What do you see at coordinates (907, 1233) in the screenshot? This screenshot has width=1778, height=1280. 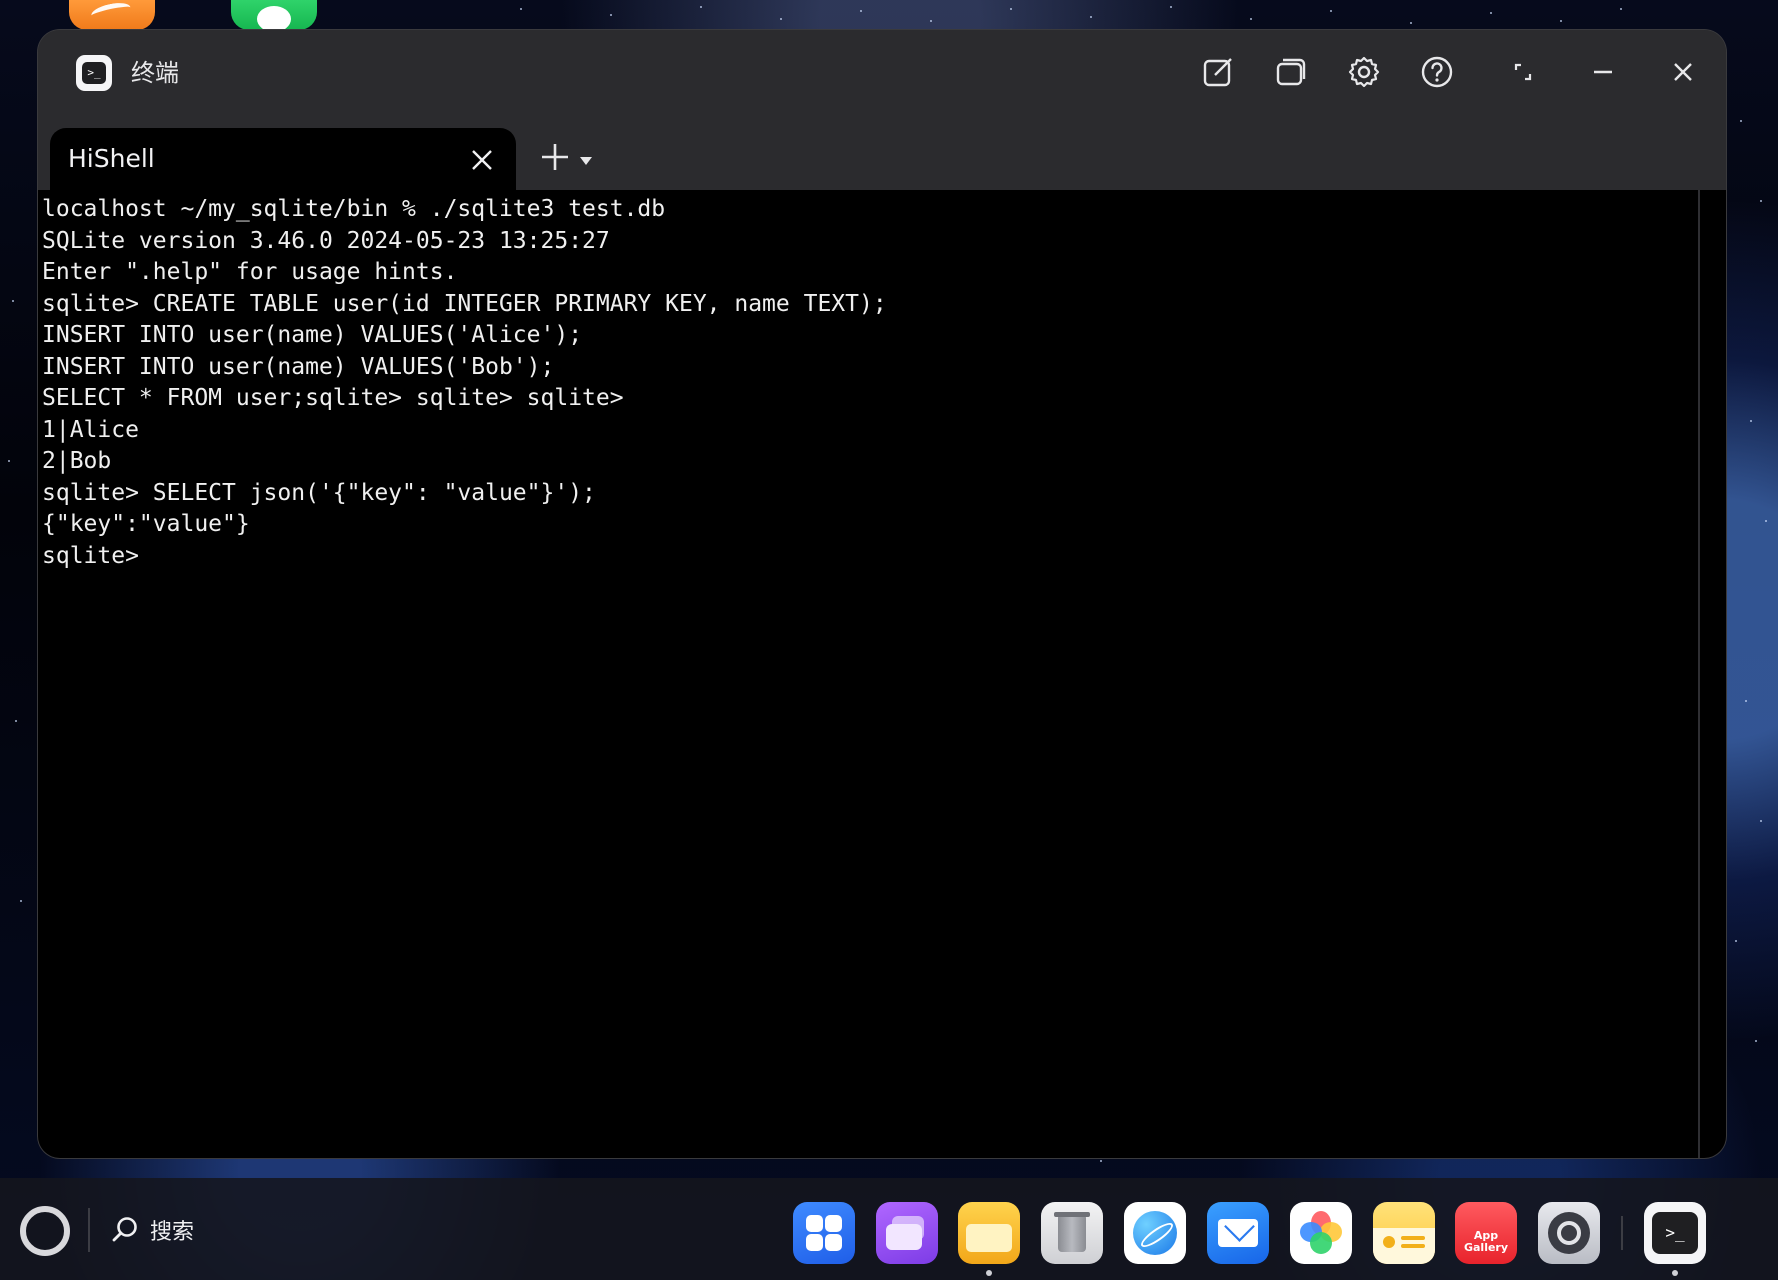 I see `multitask-icon` at bounding box center [907, 1233].